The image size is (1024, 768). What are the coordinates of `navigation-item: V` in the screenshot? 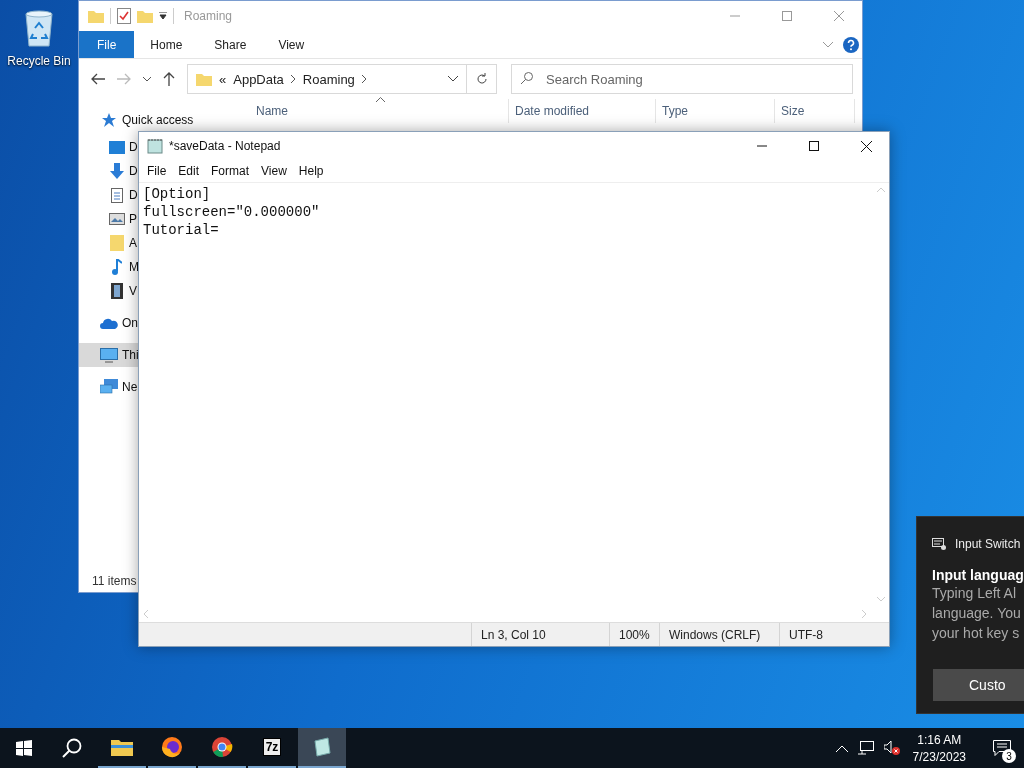 It's located at (109, 291).